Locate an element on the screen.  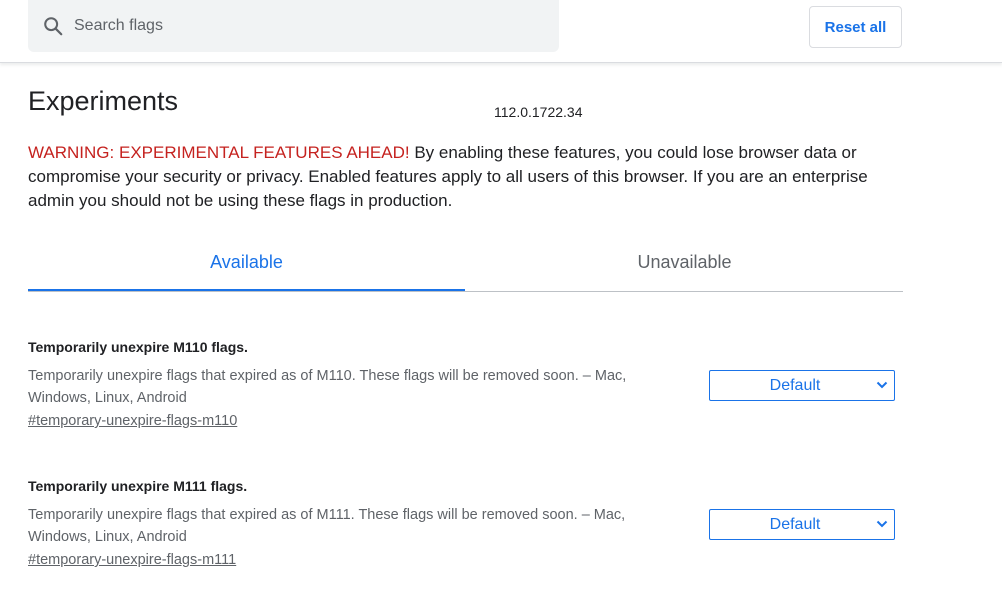
search-box is located at coordinates (293, 26).